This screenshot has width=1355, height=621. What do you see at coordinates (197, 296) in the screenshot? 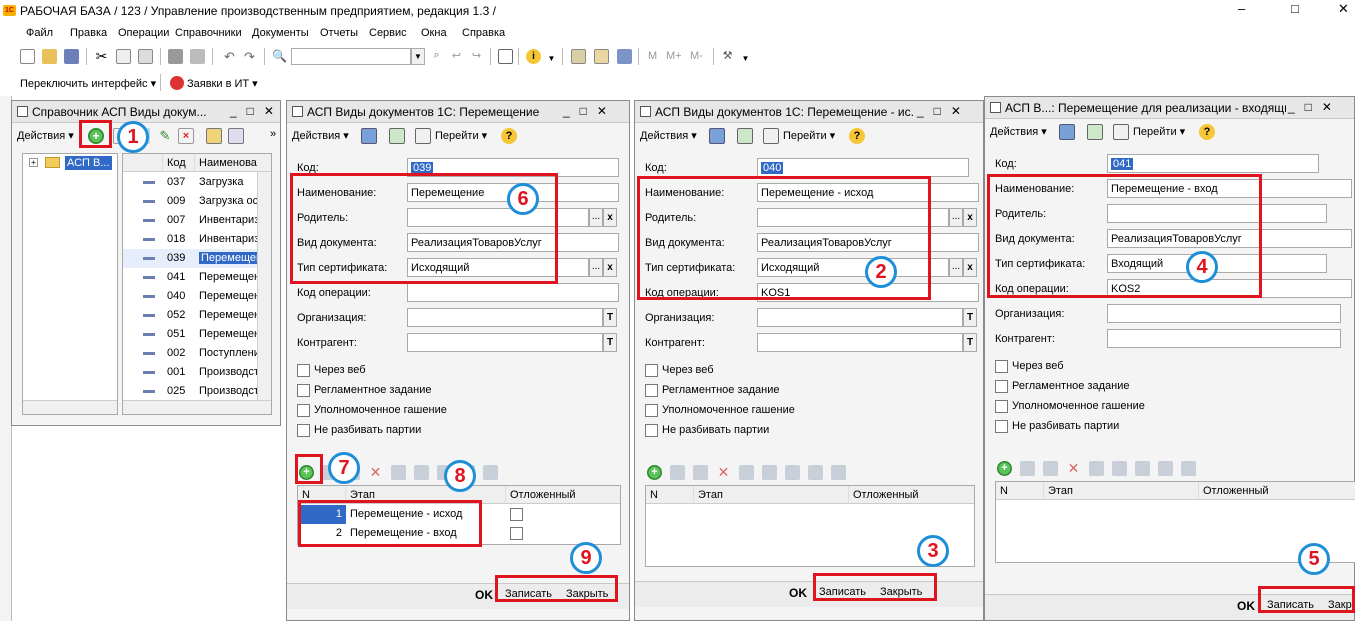
I see `table-row: 040 Перемещен` at bounding box center [197, 296].